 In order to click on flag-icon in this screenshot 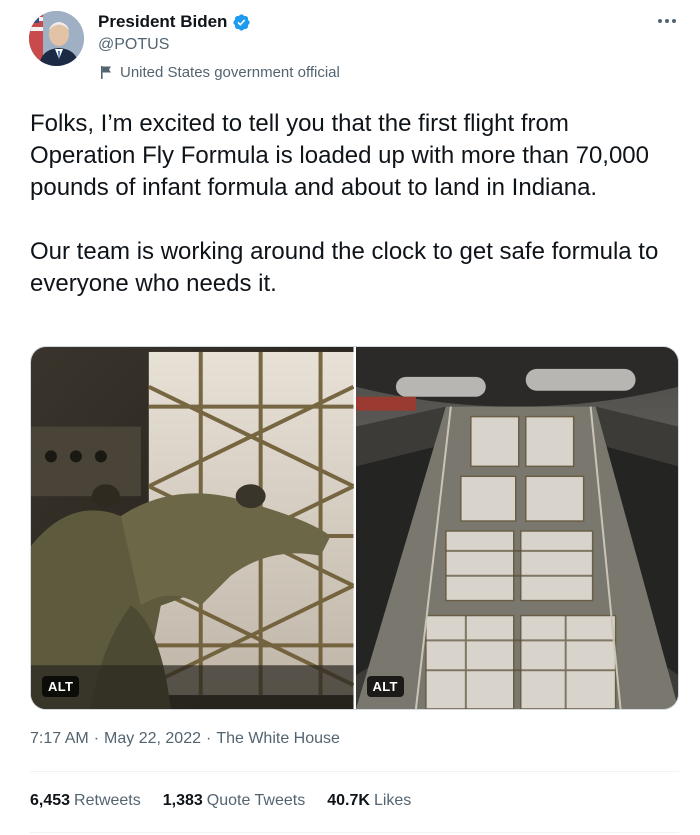, I will do `click(106, 72)`.